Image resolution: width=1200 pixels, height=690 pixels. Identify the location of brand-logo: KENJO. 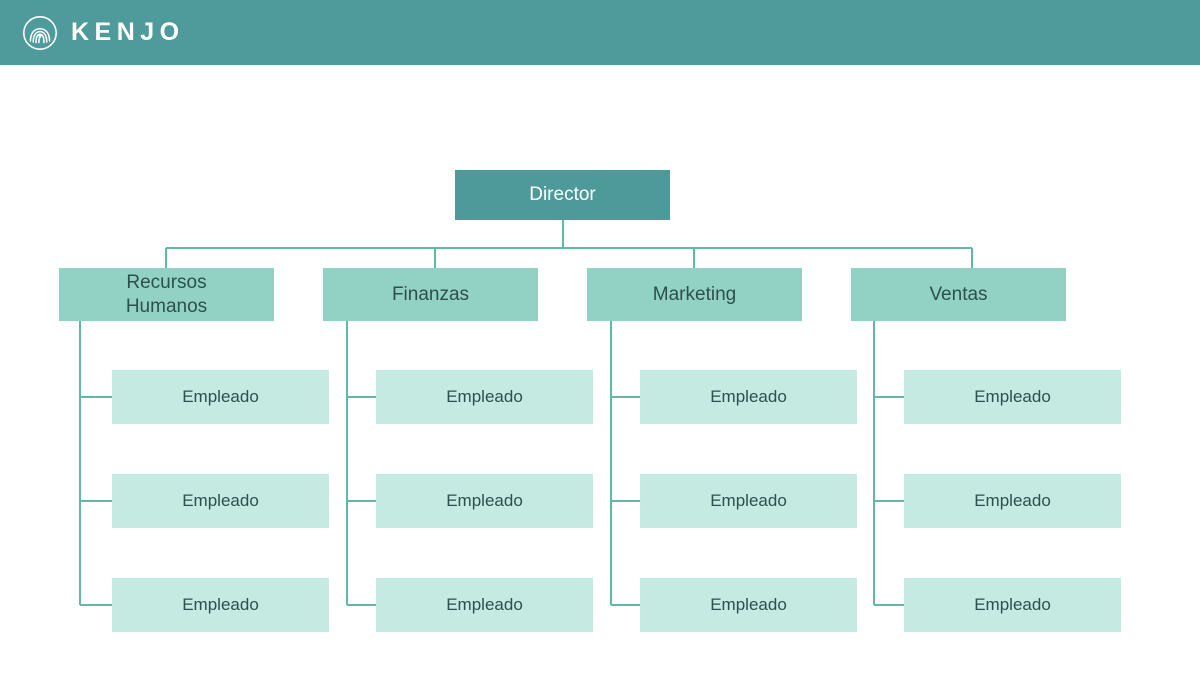
(103, 33).